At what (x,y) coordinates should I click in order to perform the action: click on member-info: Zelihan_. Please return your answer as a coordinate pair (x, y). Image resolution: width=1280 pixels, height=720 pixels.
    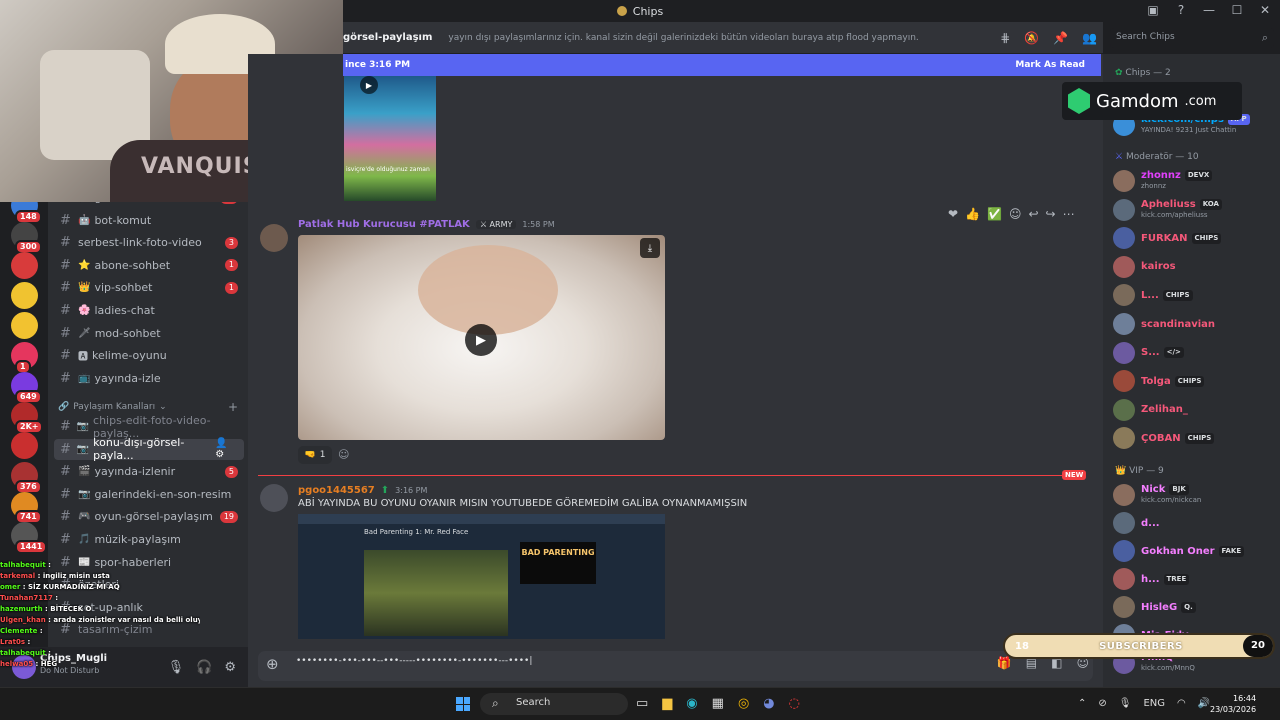
    Looking at the image, I should click on (1164, 409).